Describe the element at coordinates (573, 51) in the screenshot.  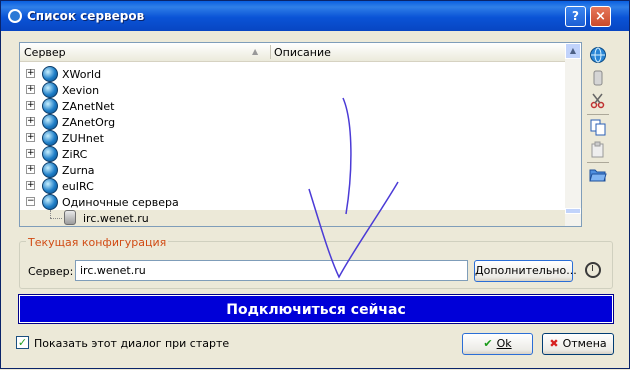
I see `scroll-up-icon: ▲` at that location.